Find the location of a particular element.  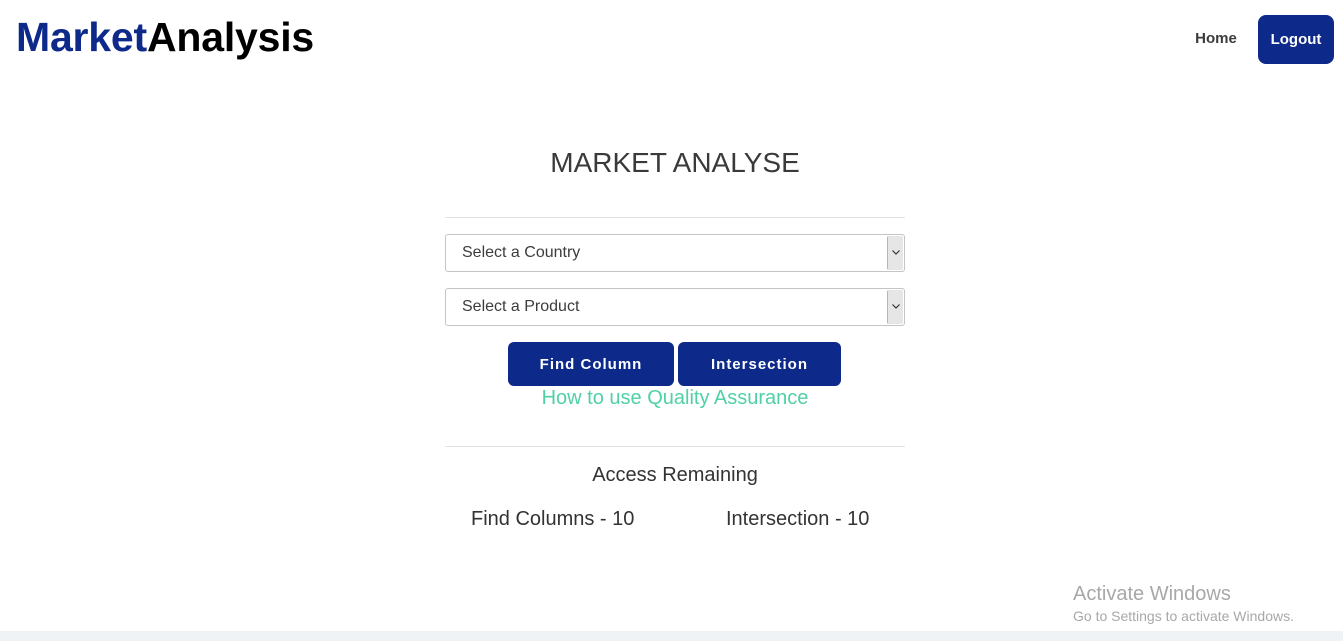

find-column-button: Find Column is located at coordinates (591, 364).